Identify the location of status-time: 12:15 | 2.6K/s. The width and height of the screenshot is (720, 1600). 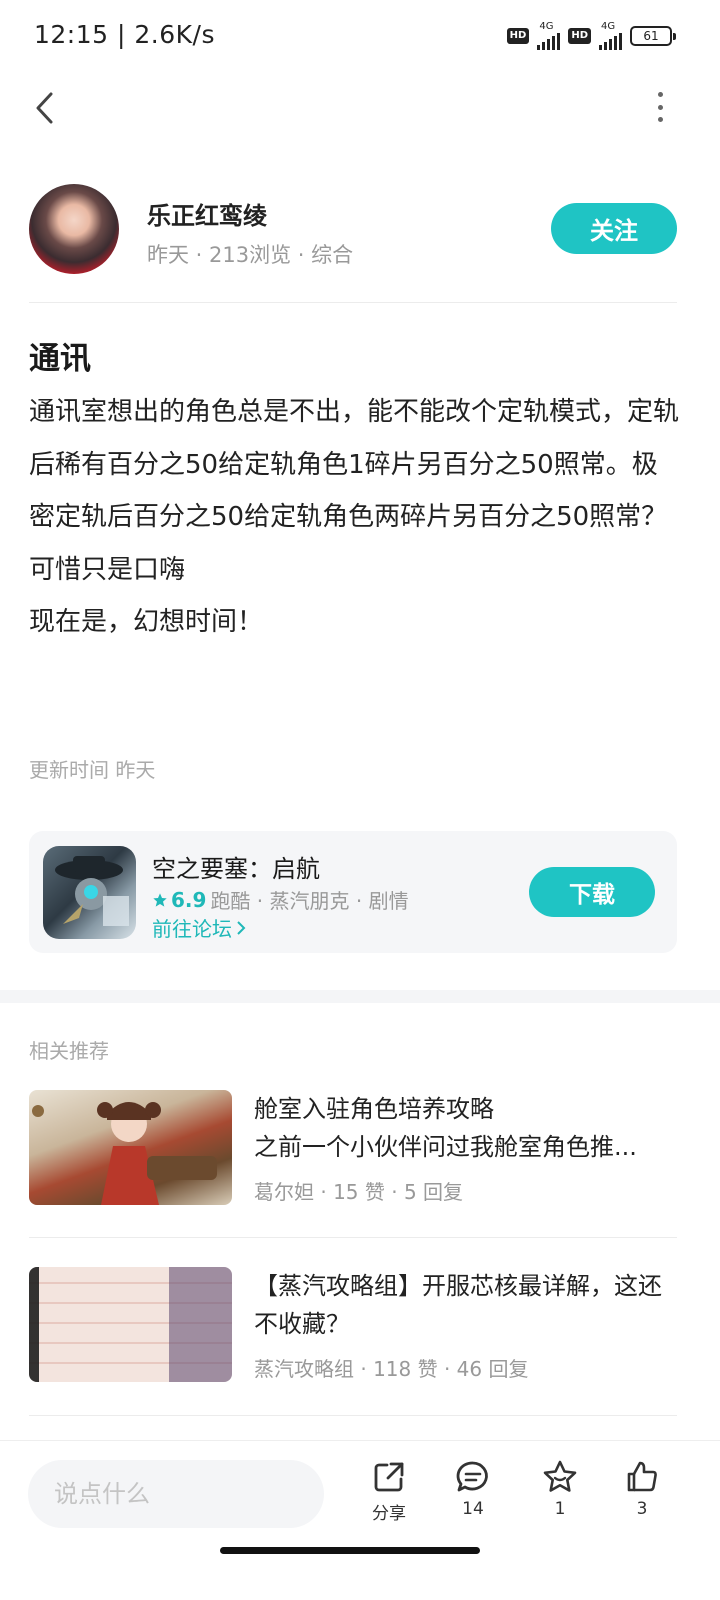
(124, 34).